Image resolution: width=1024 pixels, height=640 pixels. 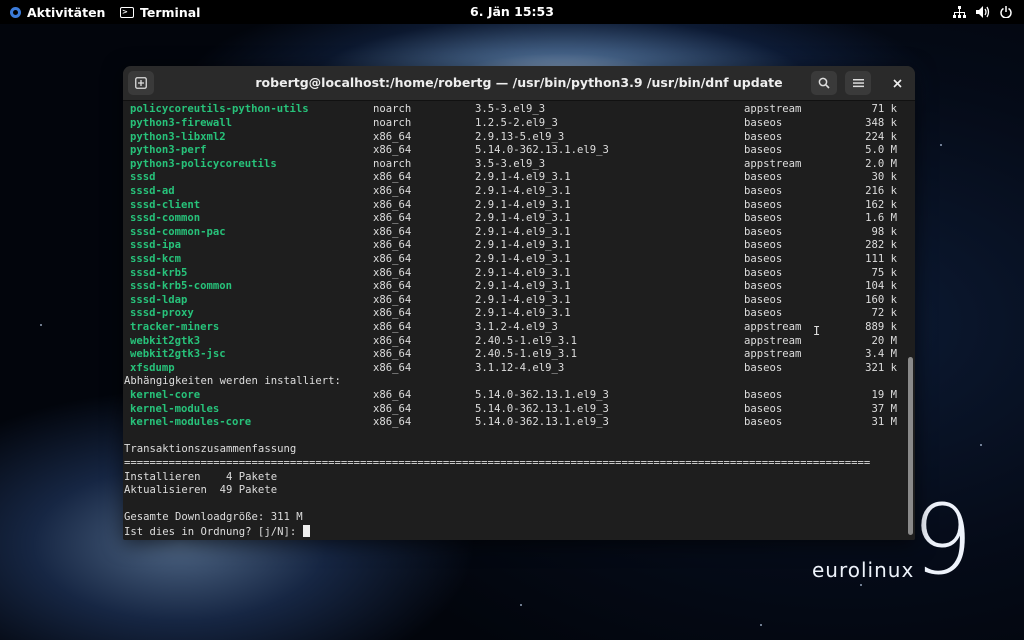 What do you see at coordinates (201, 476) in the screenshot?
I see `install-count: Installieren 4 Pakete` at bounding box center [201, 476].